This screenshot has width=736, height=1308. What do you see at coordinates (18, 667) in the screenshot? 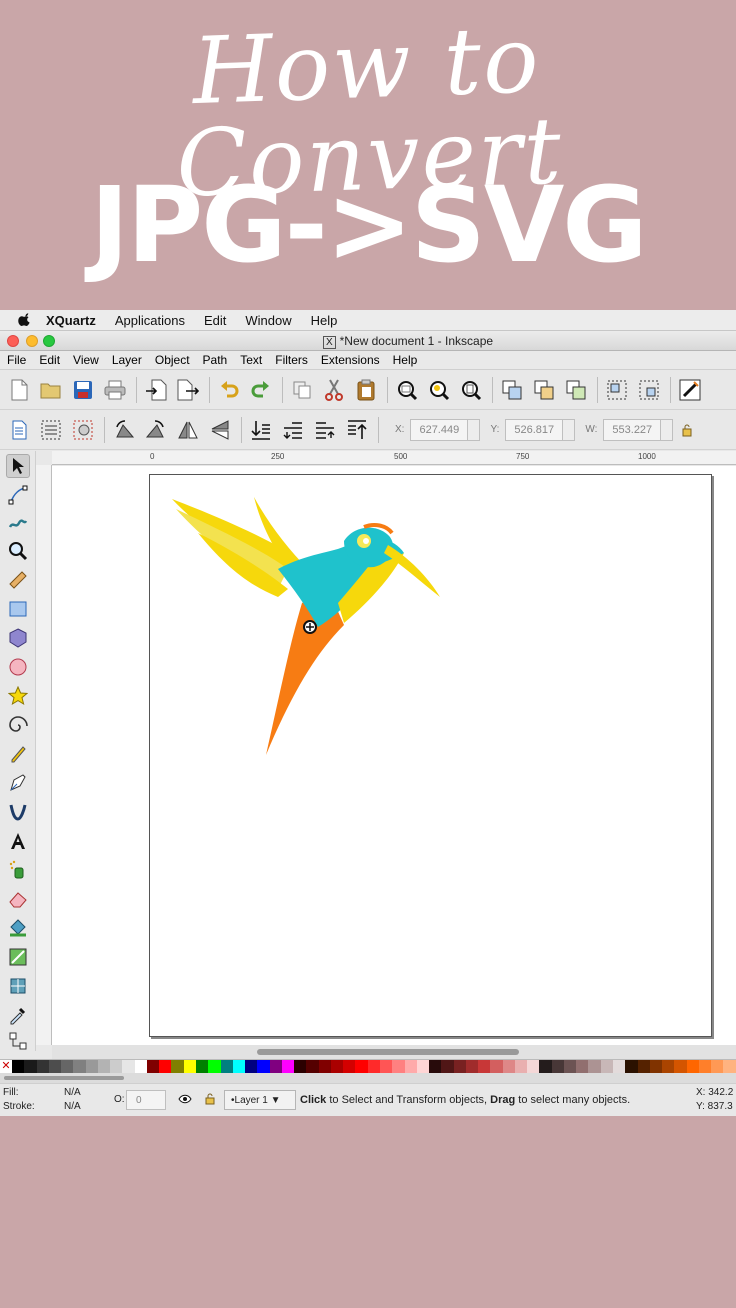
I see `ellipse-tool` at bounding box center [18, 667].